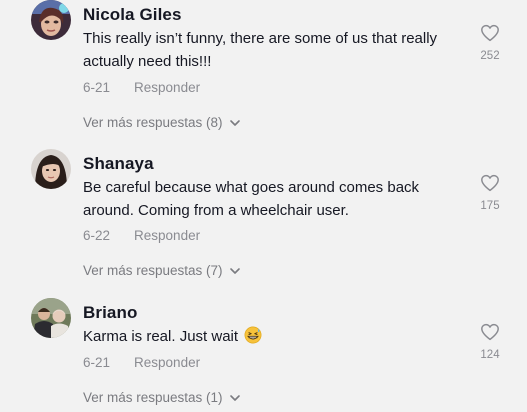 The width and height of the screenshot is (527, 412). What do you see at coordinates (161, 336) in the screenshot?
I see `comment-text-body: Karma is real. Just wait` at bounding box center [161, 336].